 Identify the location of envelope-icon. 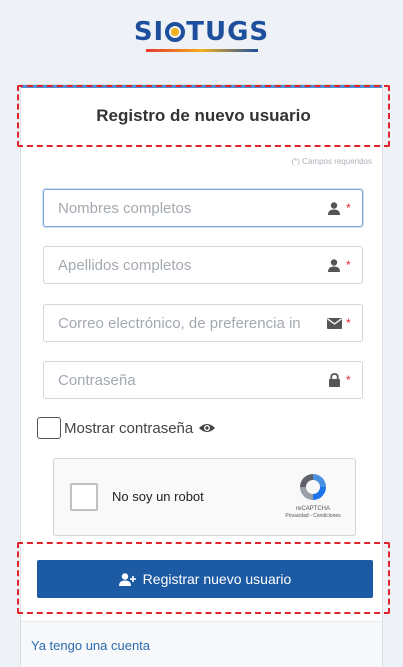
(334, 323).